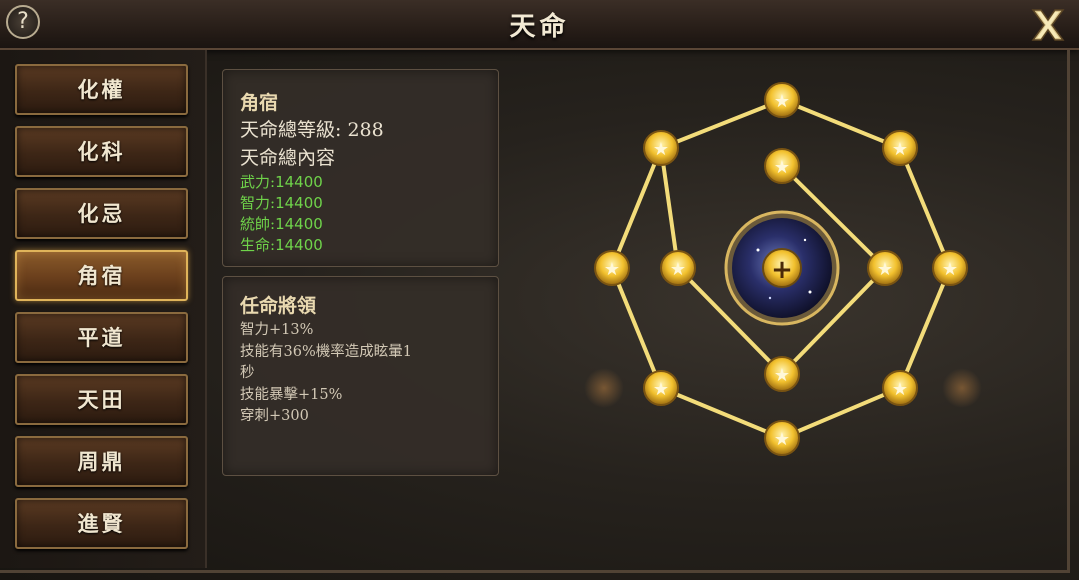 This screenshot has width=1079, height=580. I want to click on appoint-line: 秒, so click(247, 373).